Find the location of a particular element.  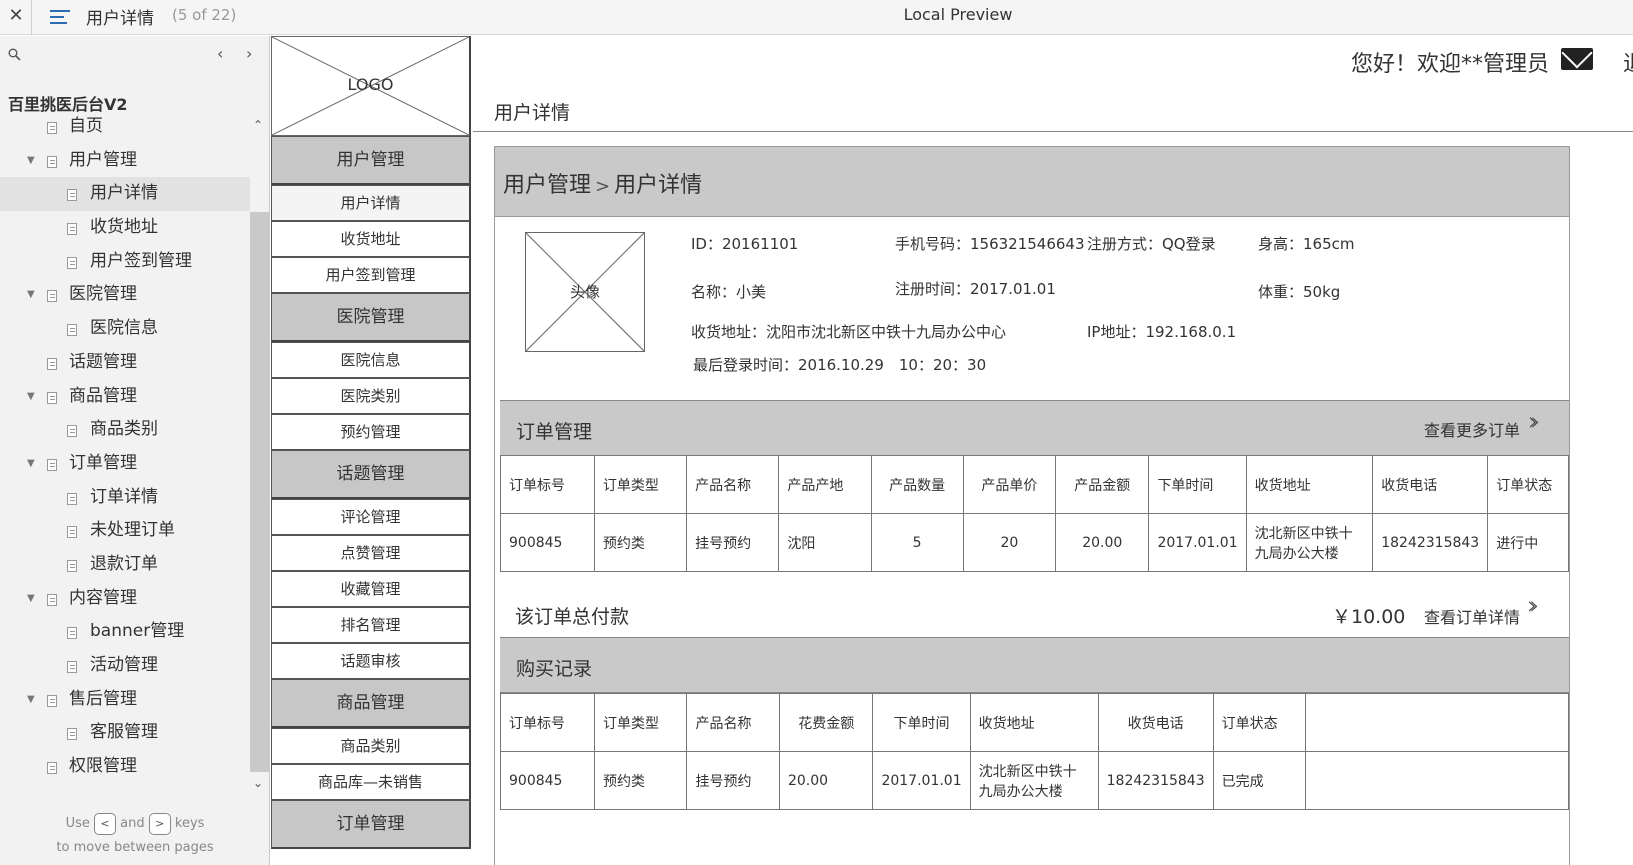

page-heading: 用户详情 is located at coordinates (532, 113).